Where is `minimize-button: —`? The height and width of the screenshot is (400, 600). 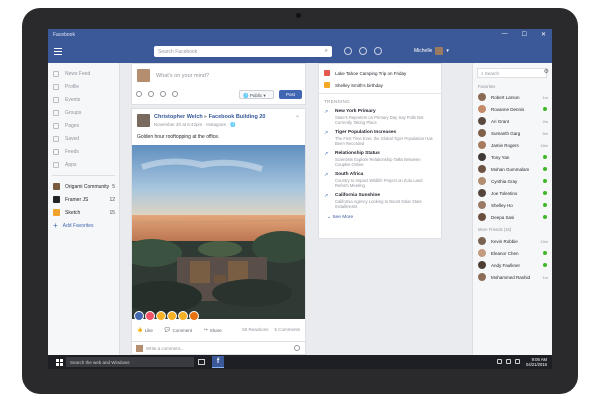 minimize-button: — is located at coordinates (505, 34).